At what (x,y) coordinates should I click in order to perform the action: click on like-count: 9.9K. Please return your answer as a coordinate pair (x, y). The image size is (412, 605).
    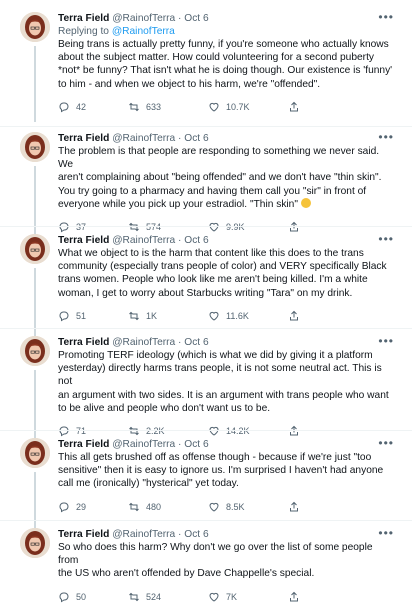
    Looking at the image, I should click on (235, 227).